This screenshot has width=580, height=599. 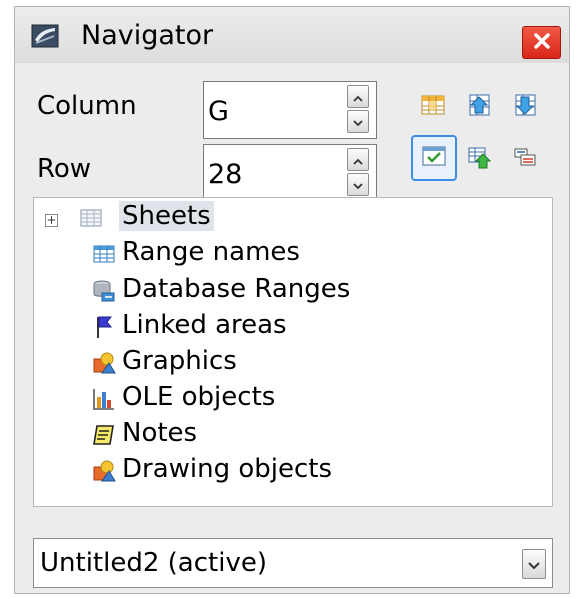 I want to click on tree-item-label: Database Ranges, so click(x=236, y=289).